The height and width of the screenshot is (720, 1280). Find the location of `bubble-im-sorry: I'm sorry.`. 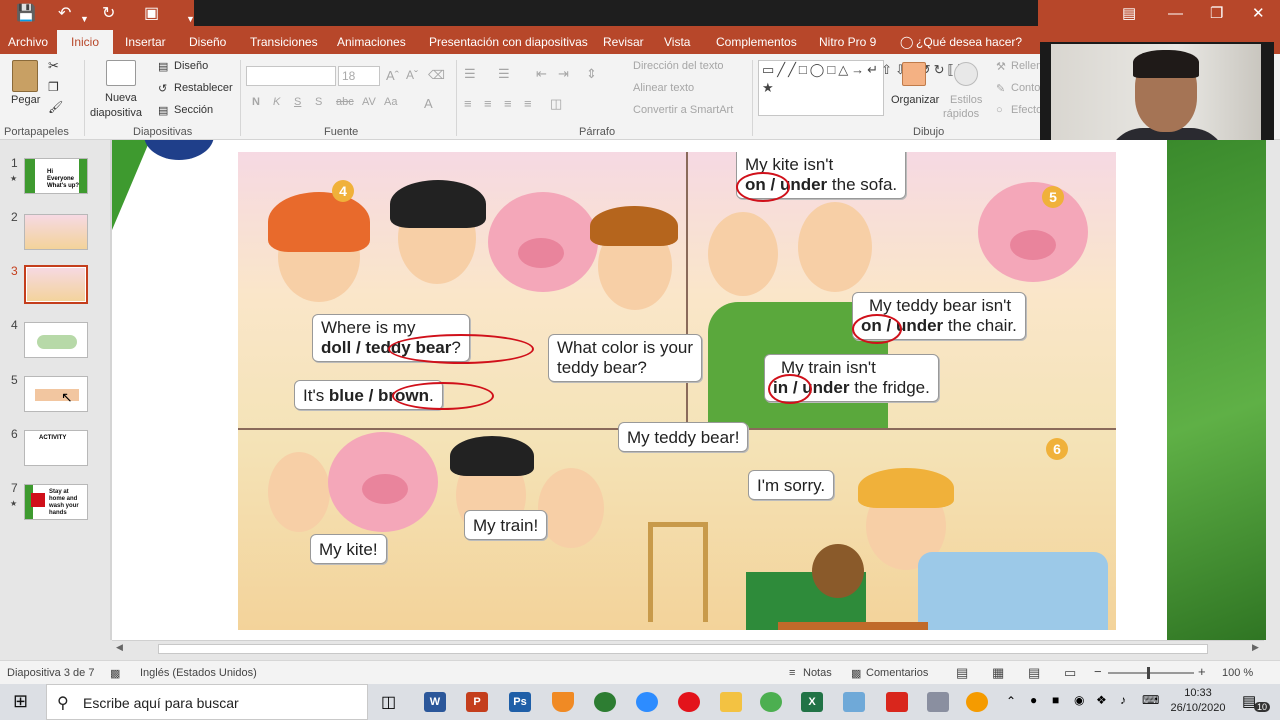

bubble-im-sorry: I'm sorry. is located at coordinates (791, 485).